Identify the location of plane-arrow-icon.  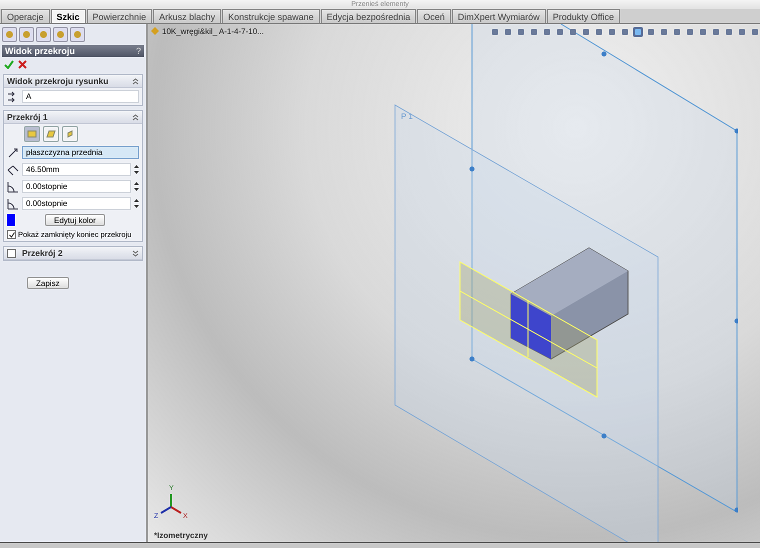
(13, 152).